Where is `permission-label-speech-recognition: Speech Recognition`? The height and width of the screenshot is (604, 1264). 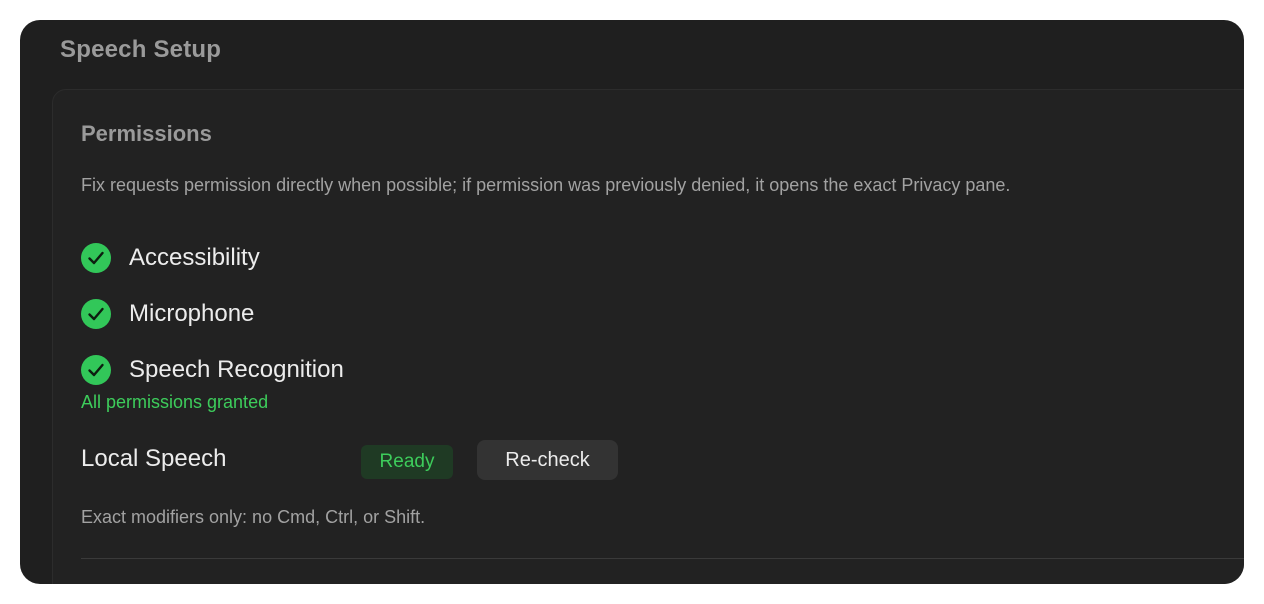 permission-label-speech-recognition: Speech Recognition is located at coordinates (236, 369).